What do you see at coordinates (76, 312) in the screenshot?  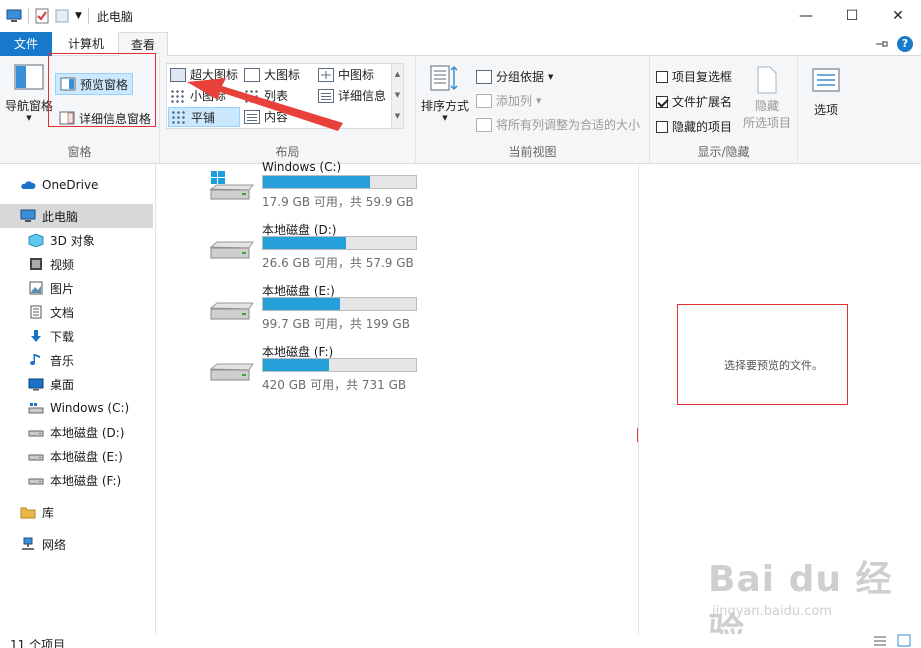 I see `nav-item-documents: 文档` at bounding box center [76, 312].